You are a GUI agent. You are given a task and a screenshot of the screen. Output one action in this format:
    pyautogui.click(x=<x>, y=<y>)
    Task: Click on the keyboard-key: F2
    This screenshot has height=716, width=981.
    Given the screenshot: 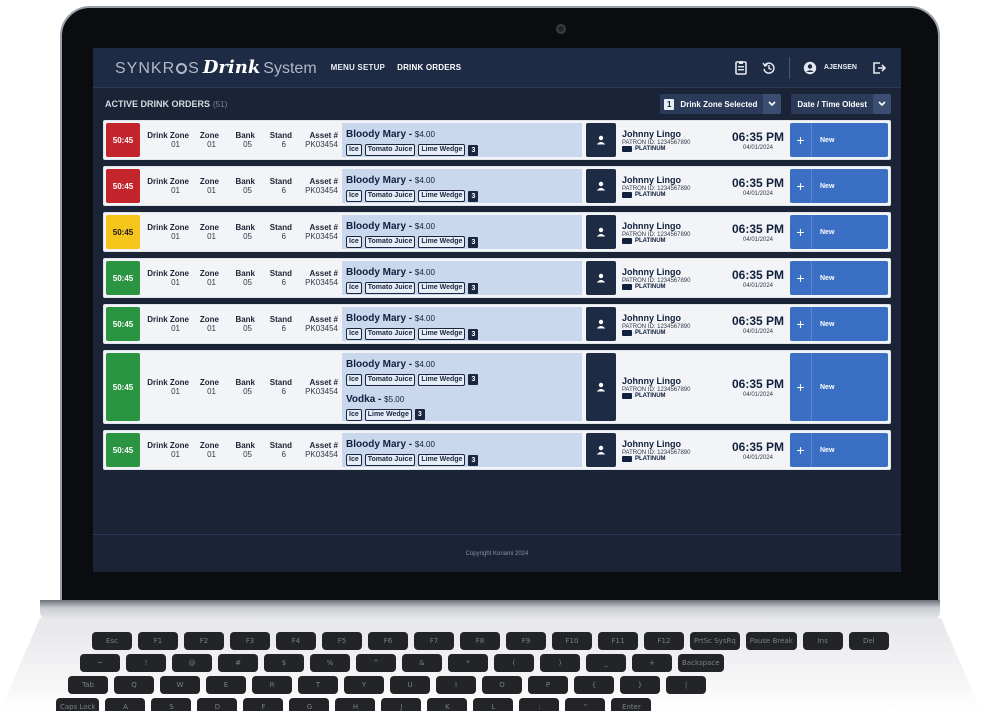 What is the action you would take?
    pyautogui.click(x=204, y=641)
    